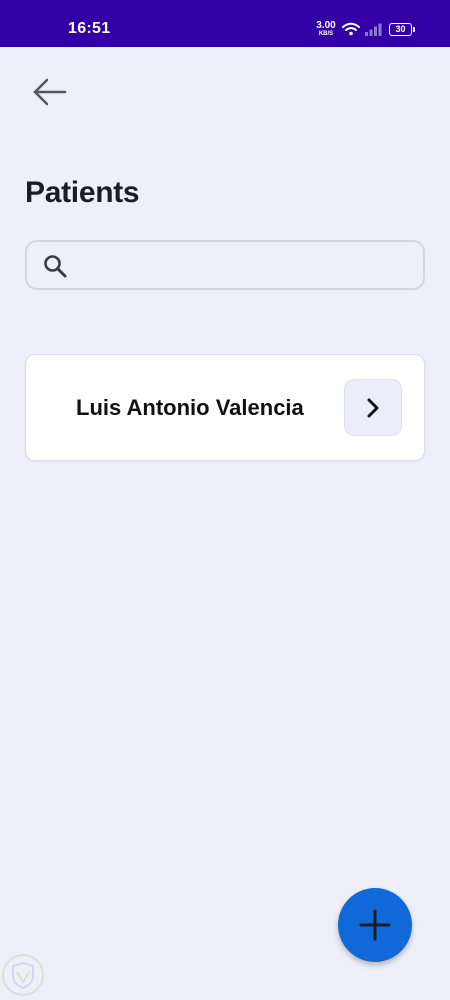 The image size is (450, 1000). I want to click on search-icon, so click(55, 266).